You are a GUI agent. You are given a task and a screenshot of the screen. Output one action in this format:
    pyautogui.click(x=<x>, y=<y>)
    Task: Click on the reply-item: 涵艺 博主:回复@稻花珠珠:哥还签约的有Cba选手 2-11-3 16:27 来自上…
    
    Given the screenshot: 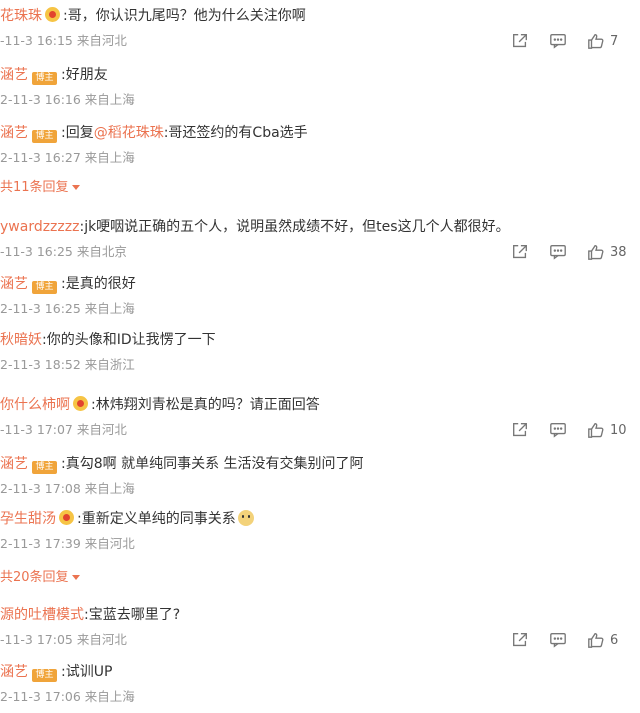 What is the action you would take?
    pyautogui.click(x=320, y=149)
    